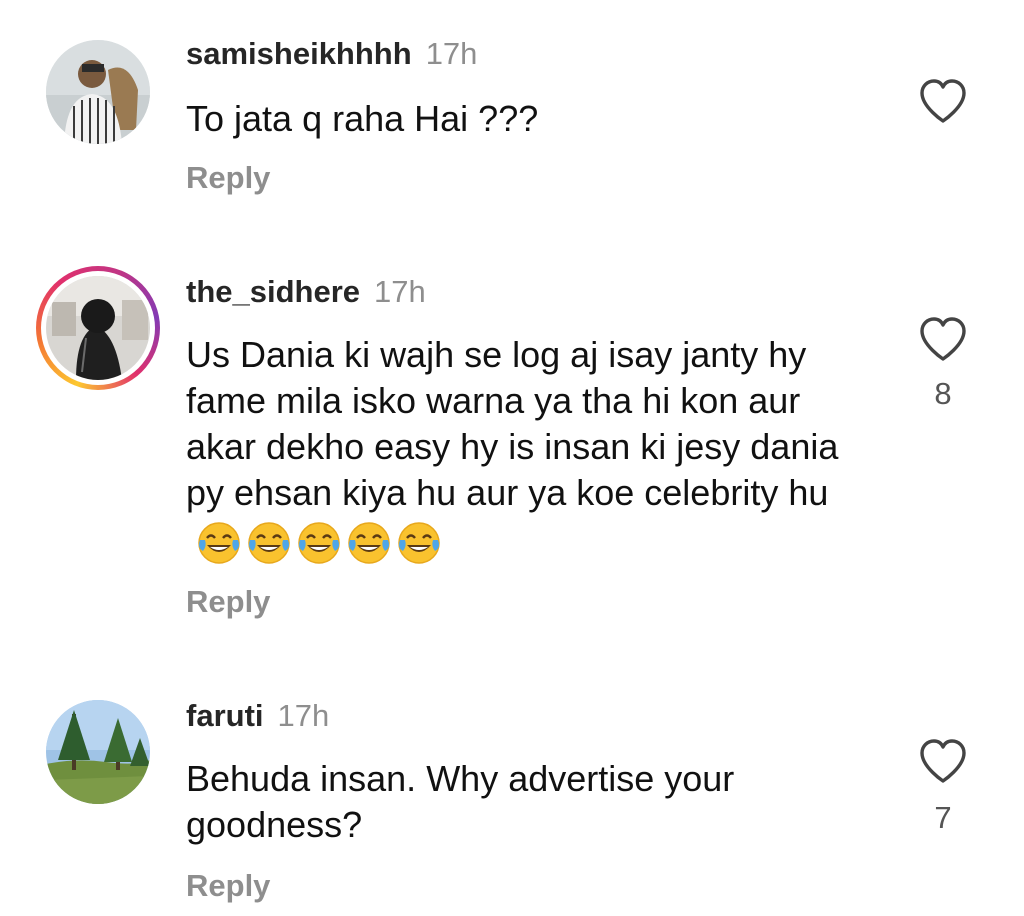  Describe the element at coordinates (943, 393) in the screenshot. I see `like-count: 8` at that location.